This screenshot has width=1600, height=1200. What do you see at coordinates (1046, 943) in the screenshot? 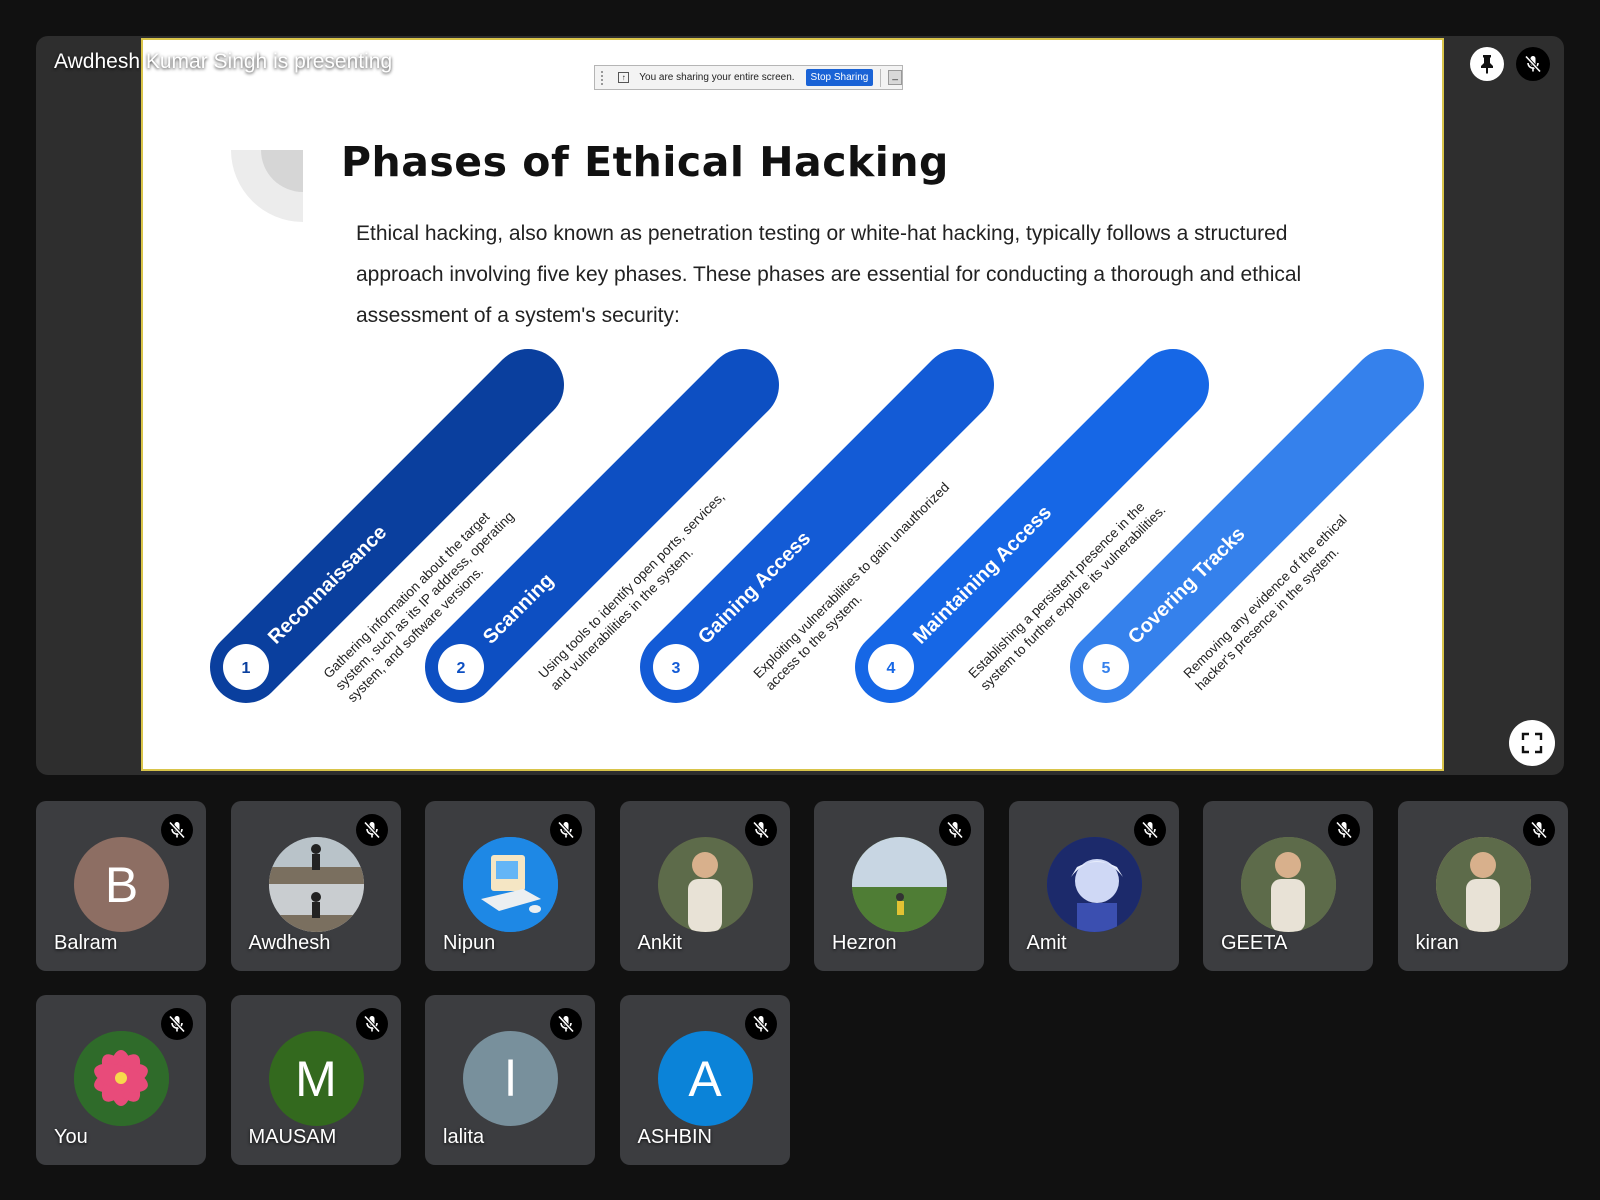
I see `participant-name: Amit` at bounding box center [1046, 943].